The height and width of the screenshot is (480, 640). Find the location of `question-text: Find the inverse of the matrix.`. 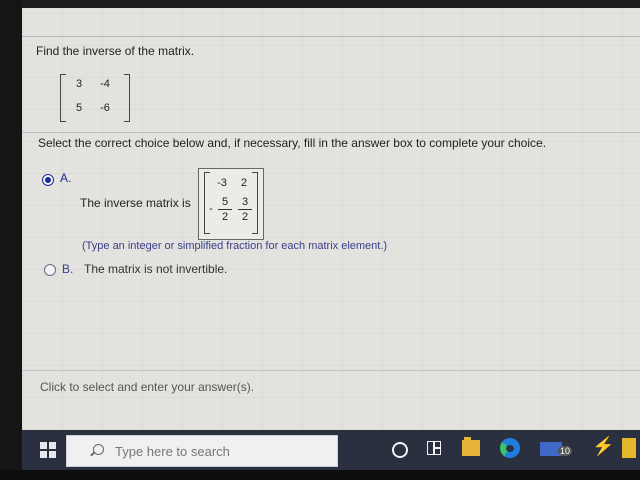

question-text: Find the inverse of the matrix. is located at coordinates (115, 51).